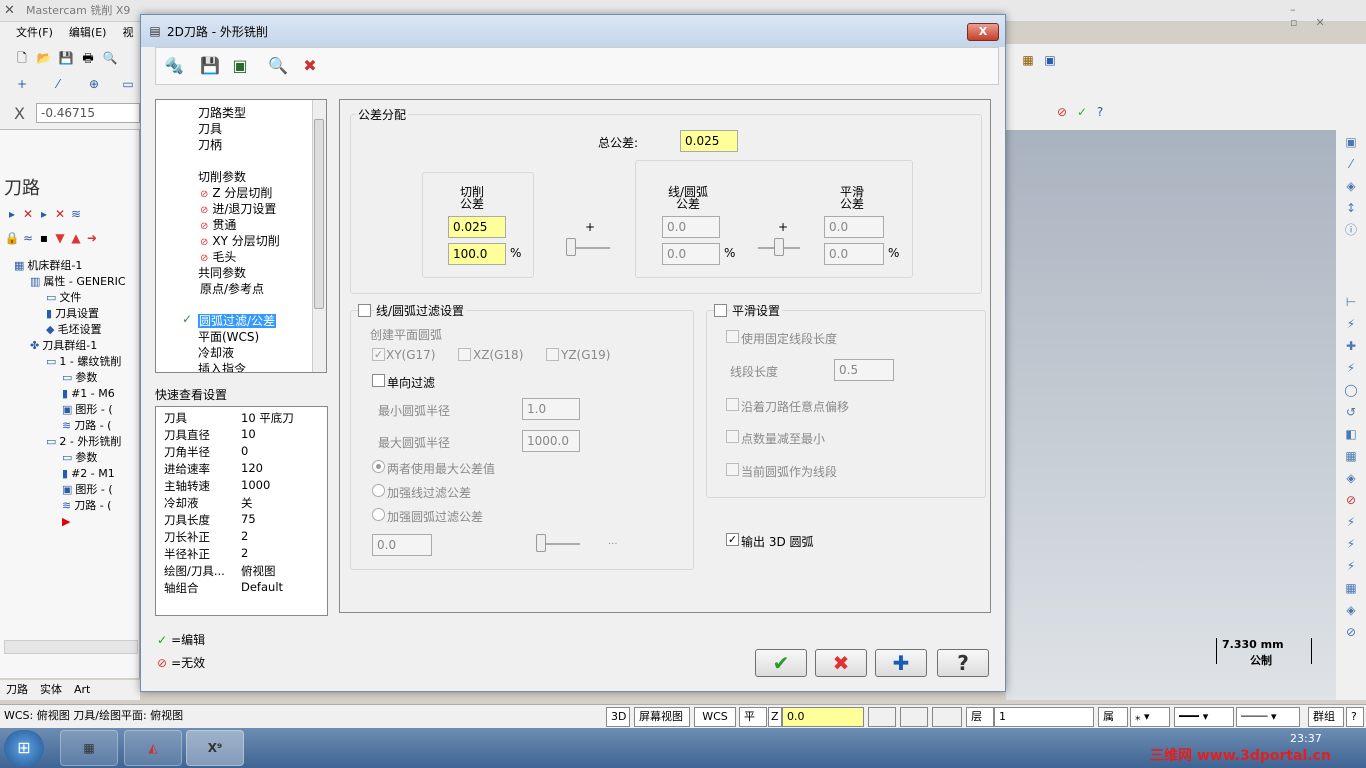  Describe the element at coordinates (1351, 164) in the screenshot. I see `toolbar-icon-2: ⁄` at that location.